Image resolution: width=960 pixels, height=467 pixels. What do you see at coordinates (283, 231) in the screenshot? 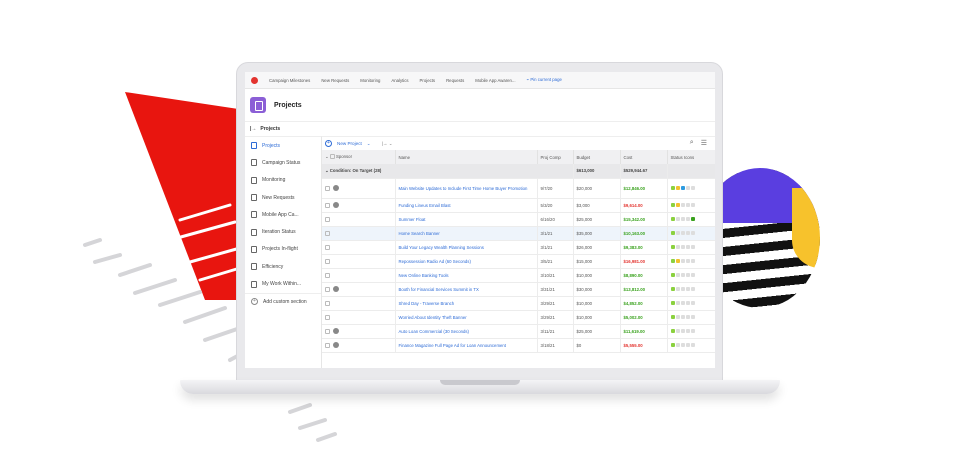
I see `sidebar-item: Iteration Status` at bounding box center [283, 231].